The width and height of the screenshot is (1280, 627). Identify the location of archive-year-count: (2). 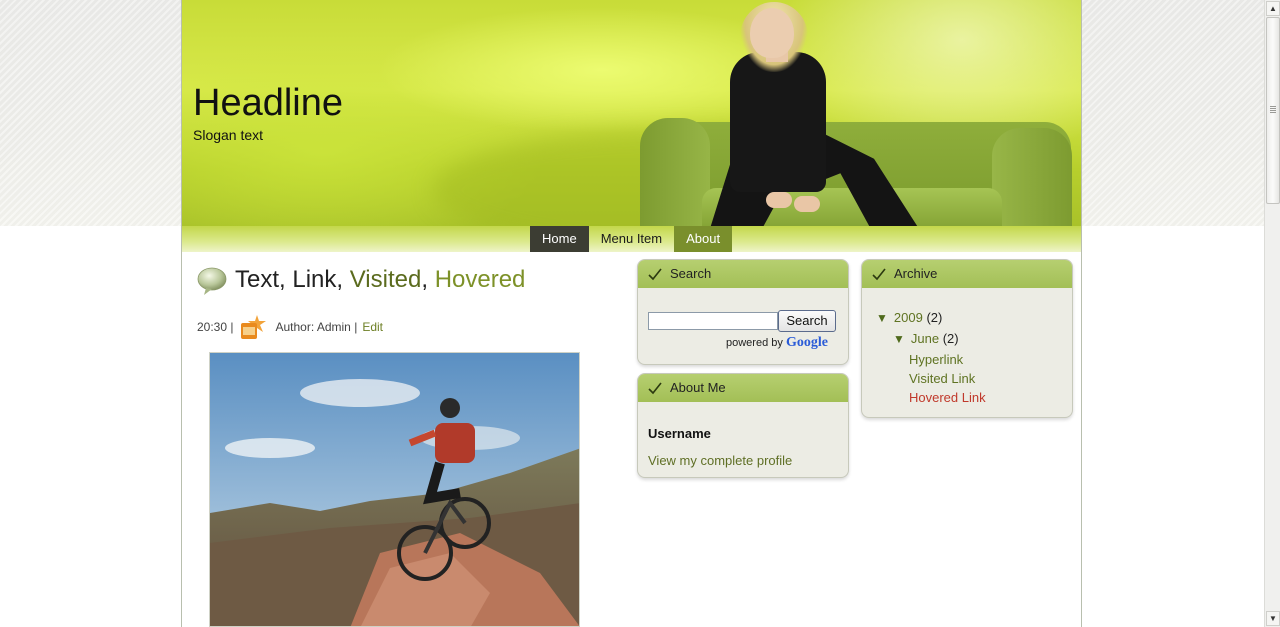
(934, 317).